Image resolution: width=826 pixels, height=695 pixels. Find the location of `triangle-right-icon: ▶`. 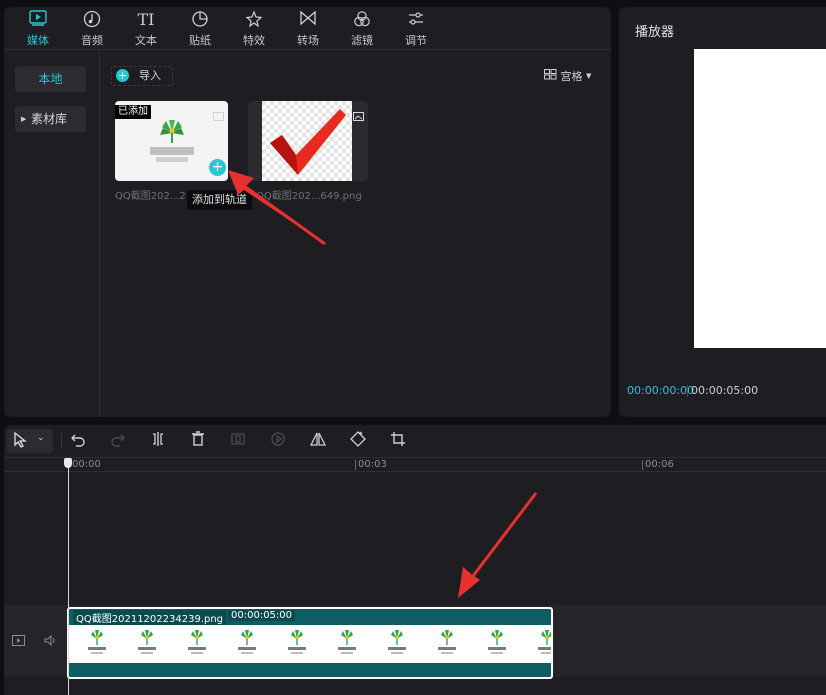

triangle-right-icon: ▶ is located at coordinates (24, 119).